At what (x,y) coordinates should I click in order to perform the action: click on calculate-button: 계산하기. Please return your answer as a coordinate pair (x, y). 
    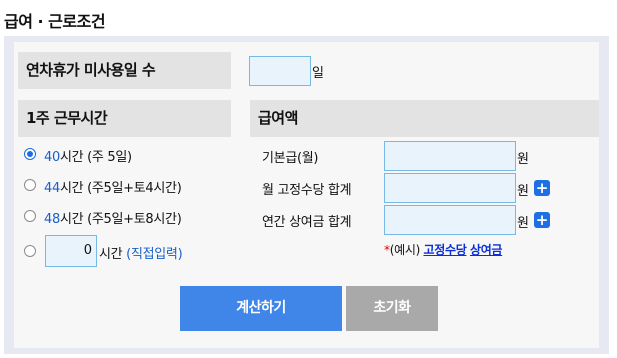
    Looking at the image, I should click on (261, 308).